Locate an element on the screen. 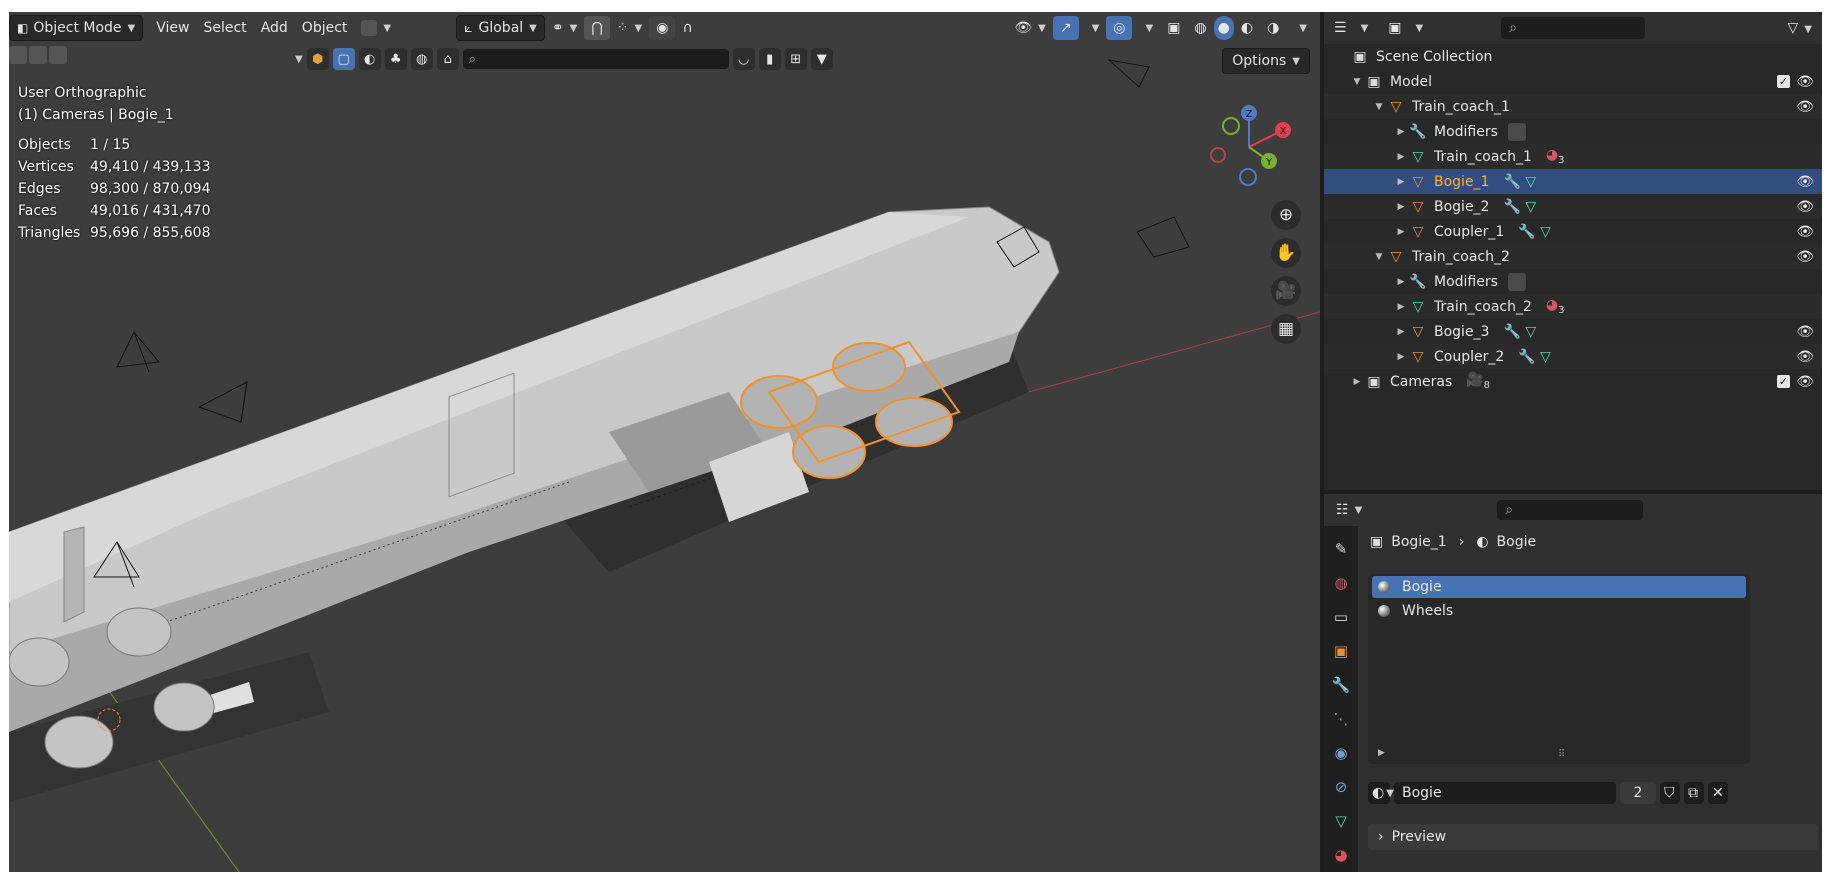 This screenshot has width=1829, height=879. display-mode-icon: ▣ is located at coordinates (1394, 28).